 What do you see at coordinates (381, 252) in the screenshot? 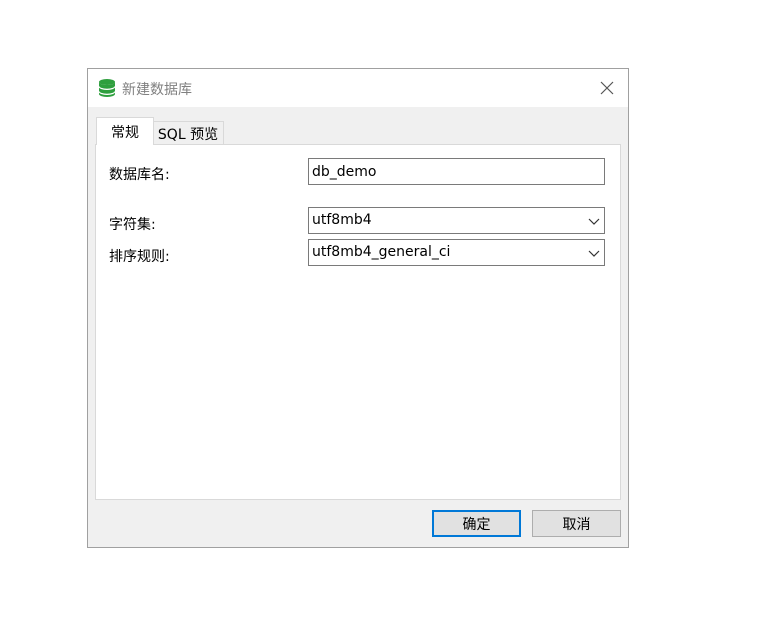
I see `collation-value: utf8mb4_general_ci` at bounding box center [381, 252].